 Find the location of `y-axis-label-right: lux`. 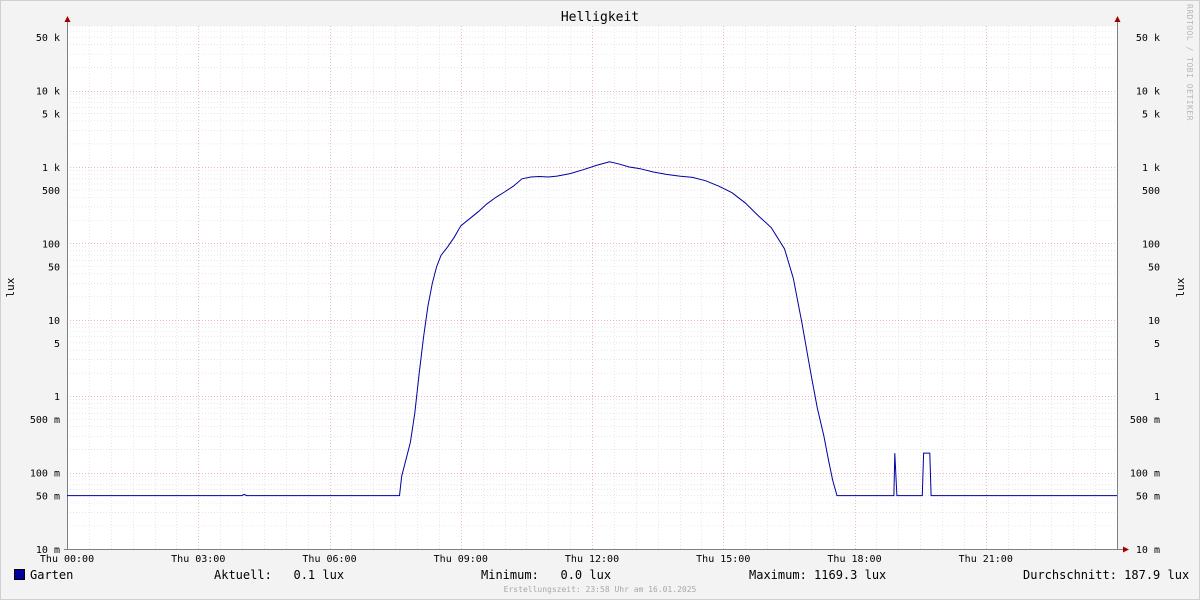

y-axis-label-right: lux is located at coordinates (1180, 287).